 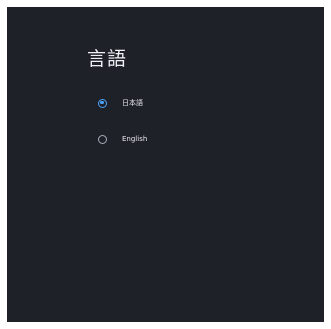 I want to click on language-option-label: English, so click(x=135, y=138).